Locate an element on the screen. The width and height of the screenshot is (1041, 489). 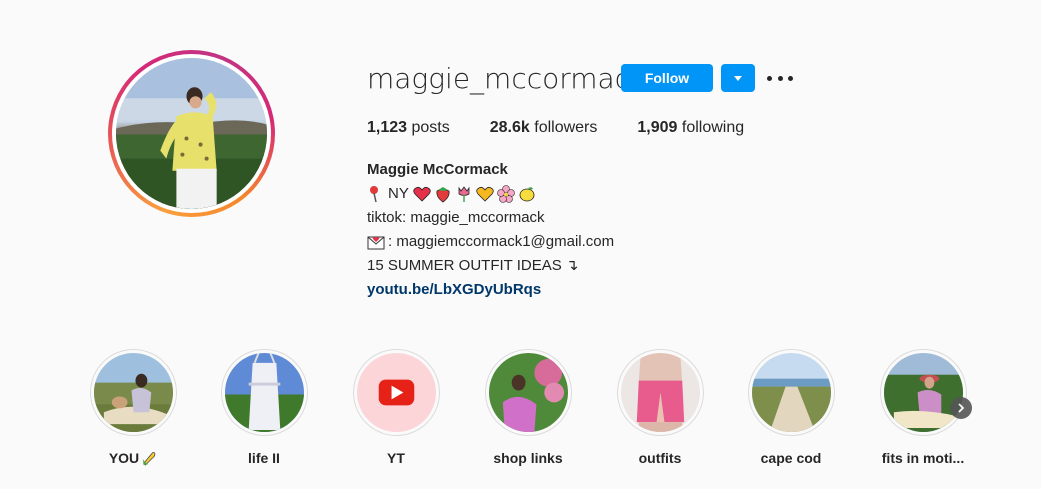
bio-email-line: : maggiemccormack1@gmail.com is located at coordinates (490, 242).